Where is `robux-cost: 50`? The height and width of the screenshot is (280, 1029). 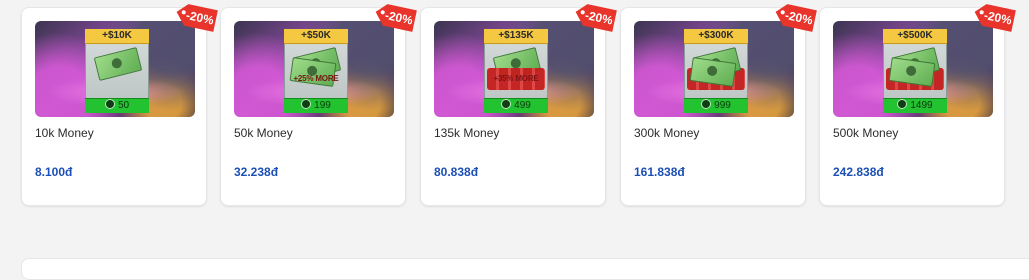
robux-cost: 50 is located at coordinates (117, 105).